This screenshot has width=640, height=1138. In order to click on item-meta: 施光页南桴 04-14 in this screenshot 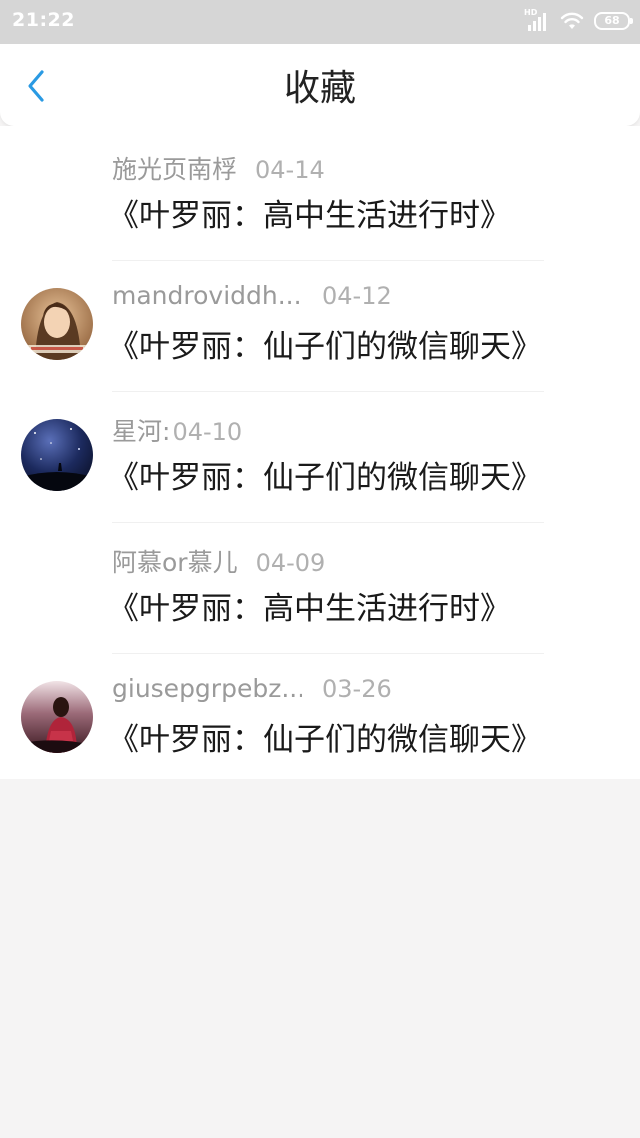, I will do `click(218, 167)`.